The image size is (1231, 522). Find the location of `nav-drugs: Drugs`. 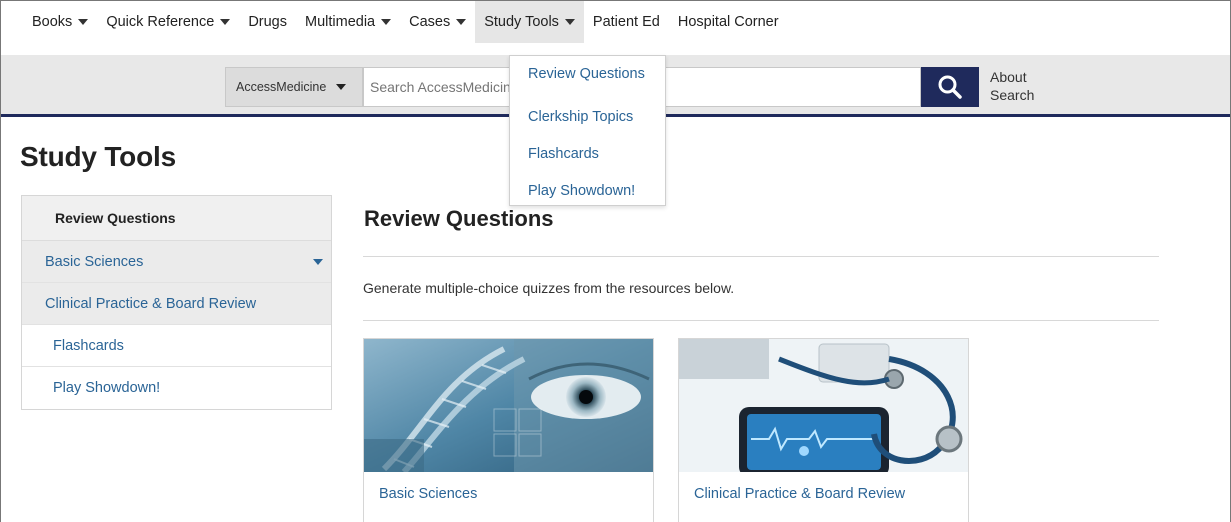

nav-drugs: Drugs is located at coordinates (267, 22).